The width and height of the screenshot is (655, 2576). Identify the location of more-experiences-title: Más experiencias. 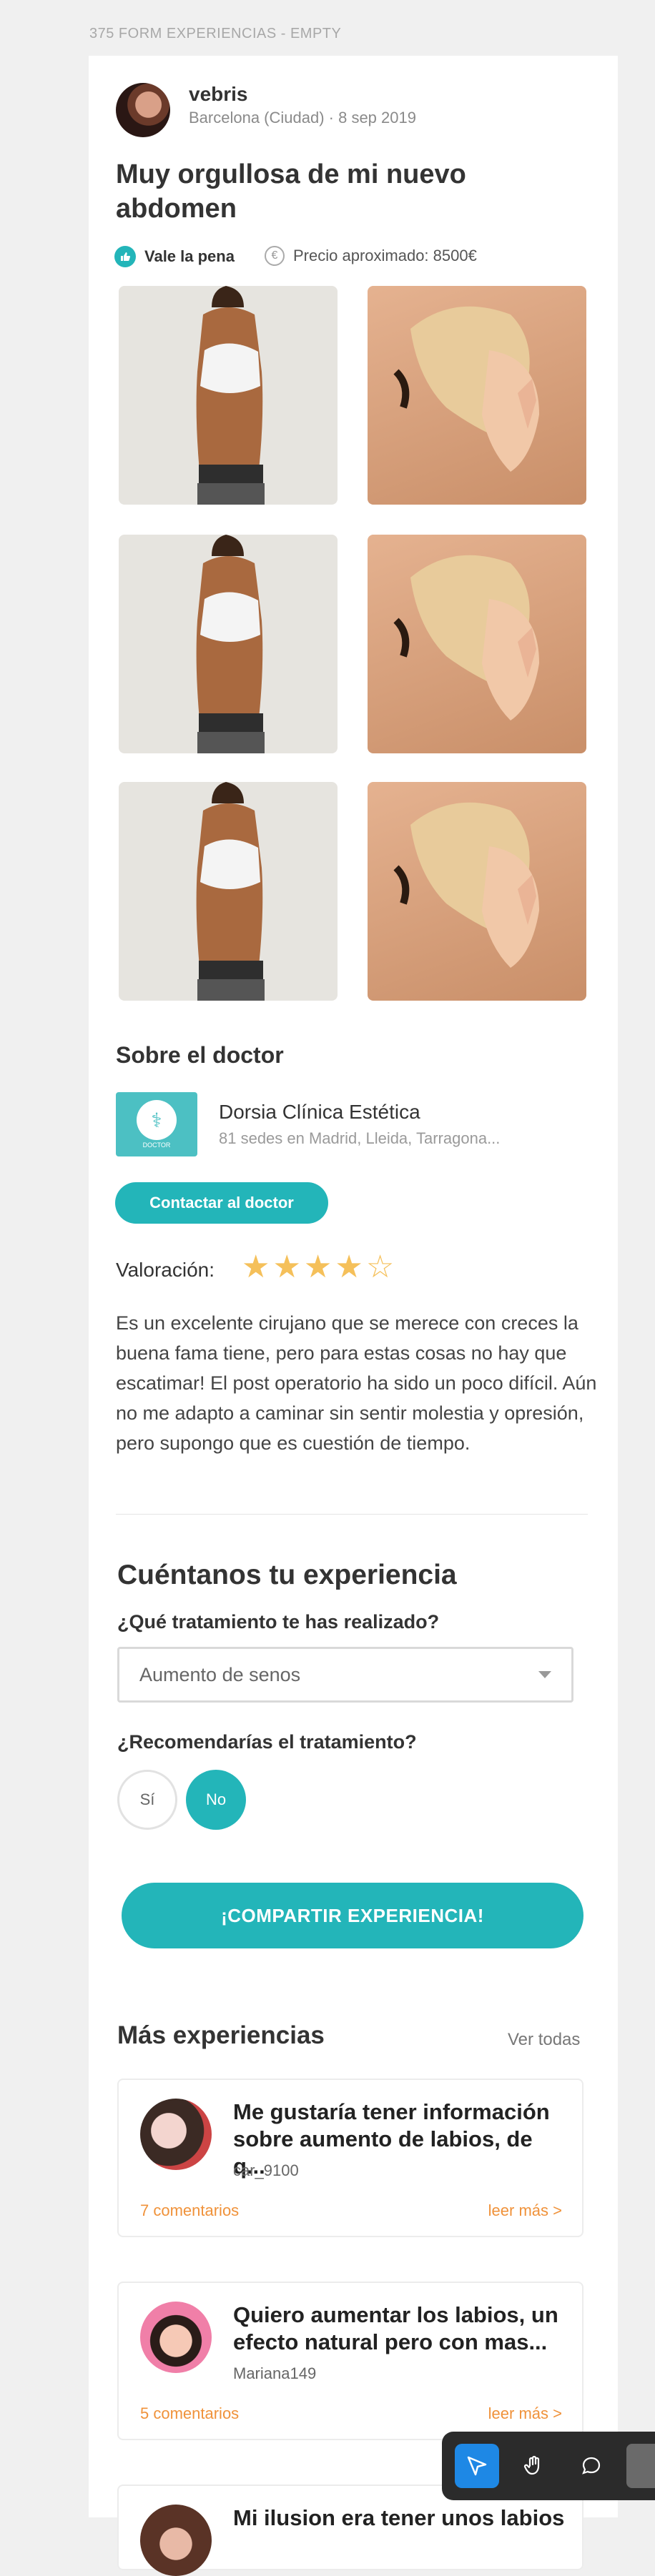
(221, 2035).